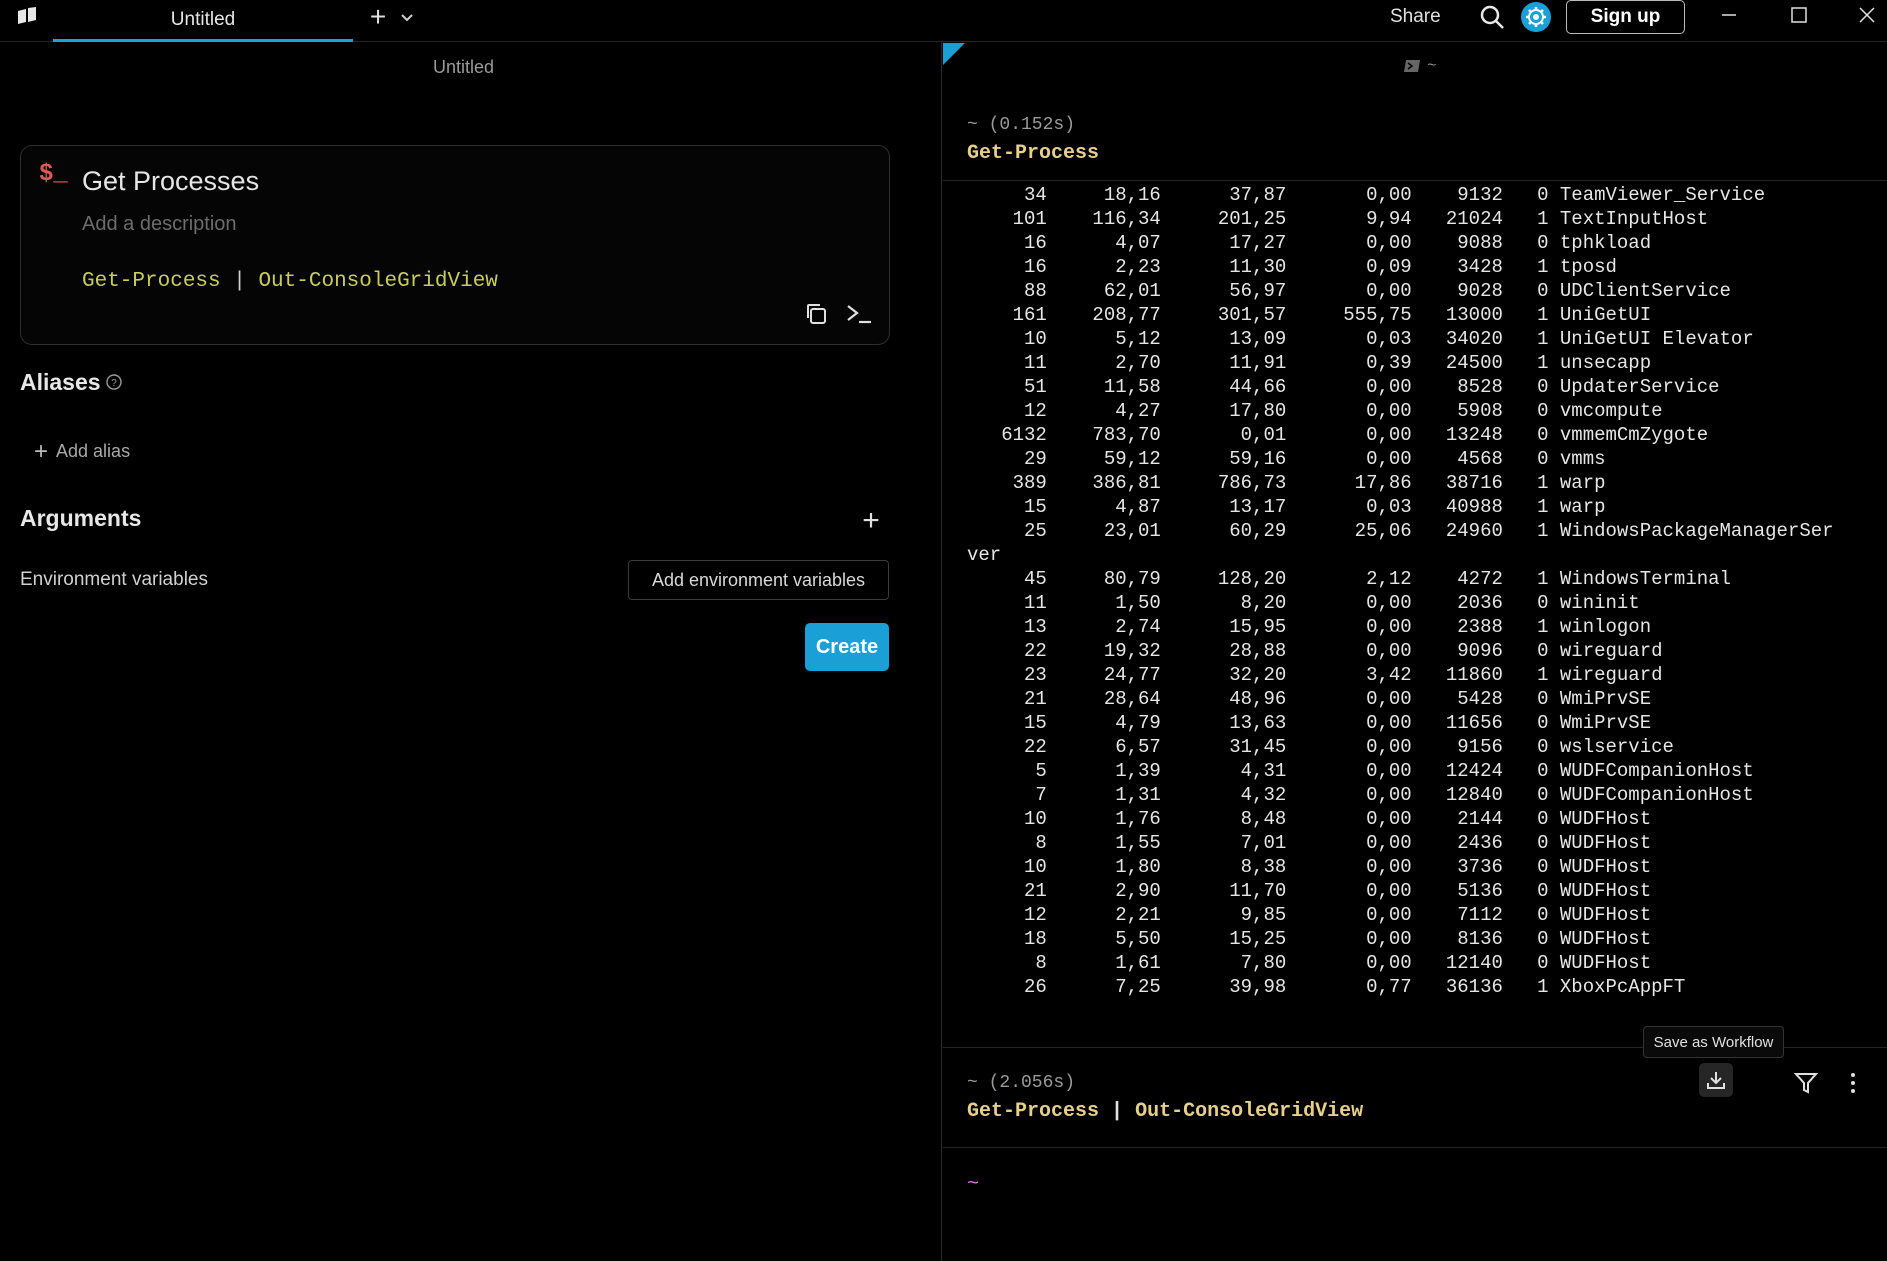 The image size is (1887, 1261). I want to click on save-icon, so click(1716, 1080).